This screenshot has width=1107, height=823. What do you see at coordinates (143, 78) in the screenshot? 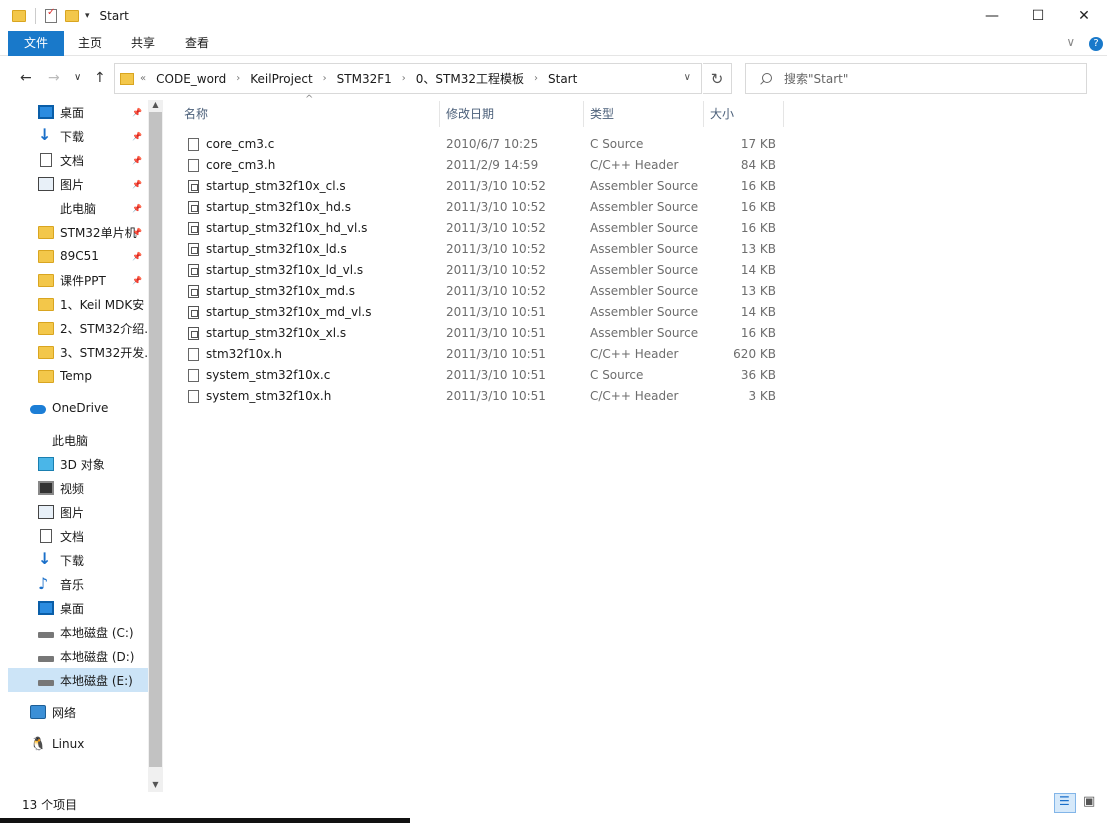
I see `breadcrumb-overflow-button: «` at bounding box center [143, 78].